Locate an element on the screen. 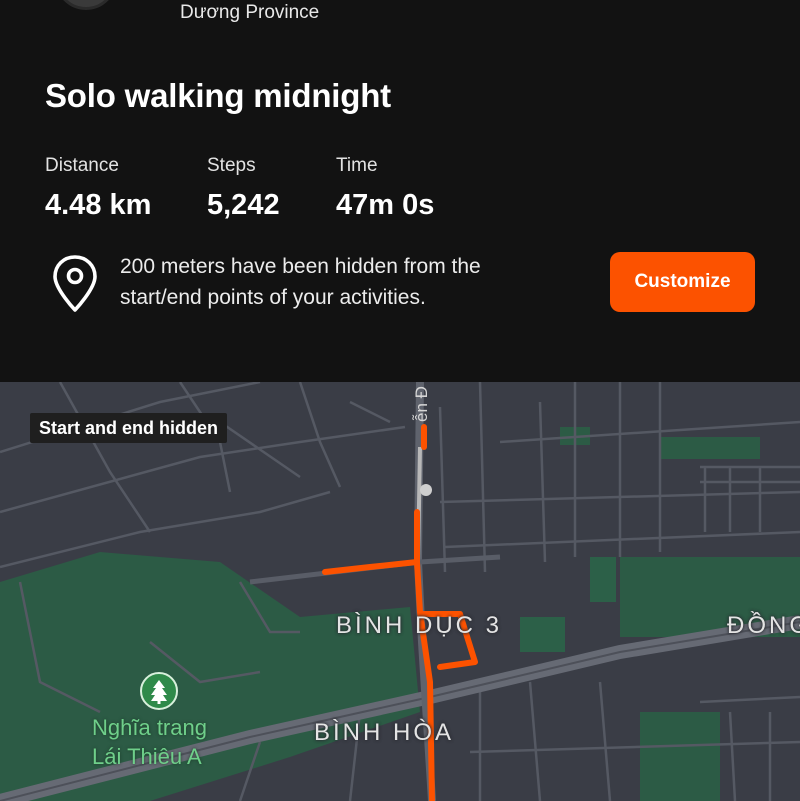 The image size is (800, 801). start-end-hidden-badge: Start and end hidden is located at coordinates (129, 428).